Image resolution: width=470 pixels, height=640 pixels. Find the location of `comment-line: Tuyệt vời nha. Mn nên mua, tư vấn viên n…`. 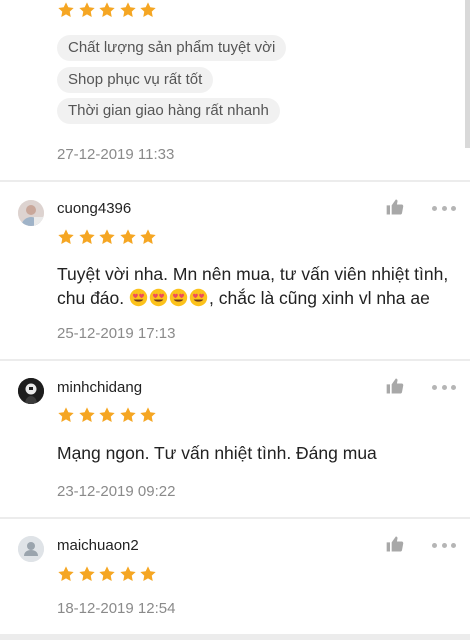

comment-line: Tuyệt vời nha. Mn nên mua, tư vấn viên n… is located at coordinates (253, 274).